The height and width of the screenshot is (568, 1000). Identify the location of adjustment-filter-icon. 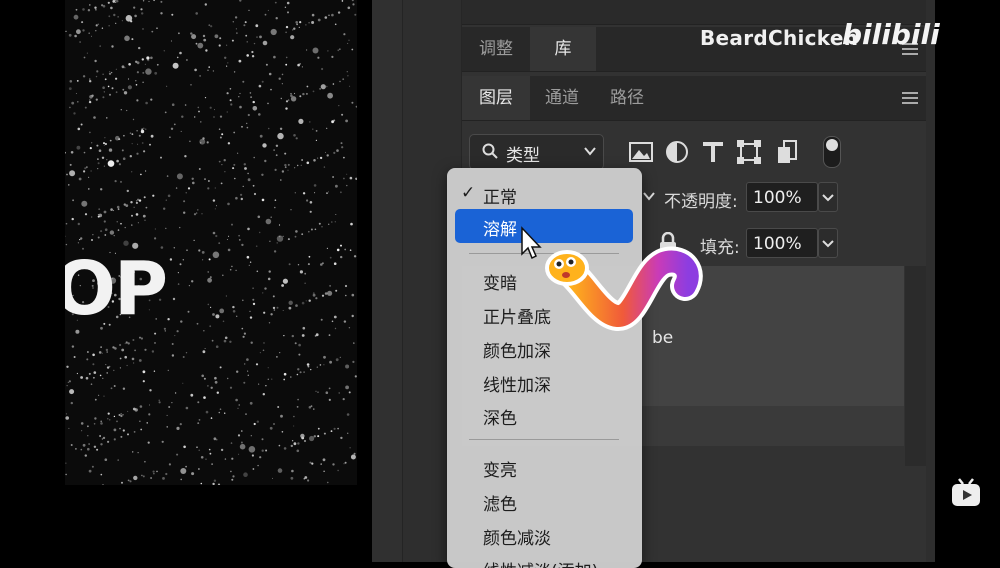
(677, 152).